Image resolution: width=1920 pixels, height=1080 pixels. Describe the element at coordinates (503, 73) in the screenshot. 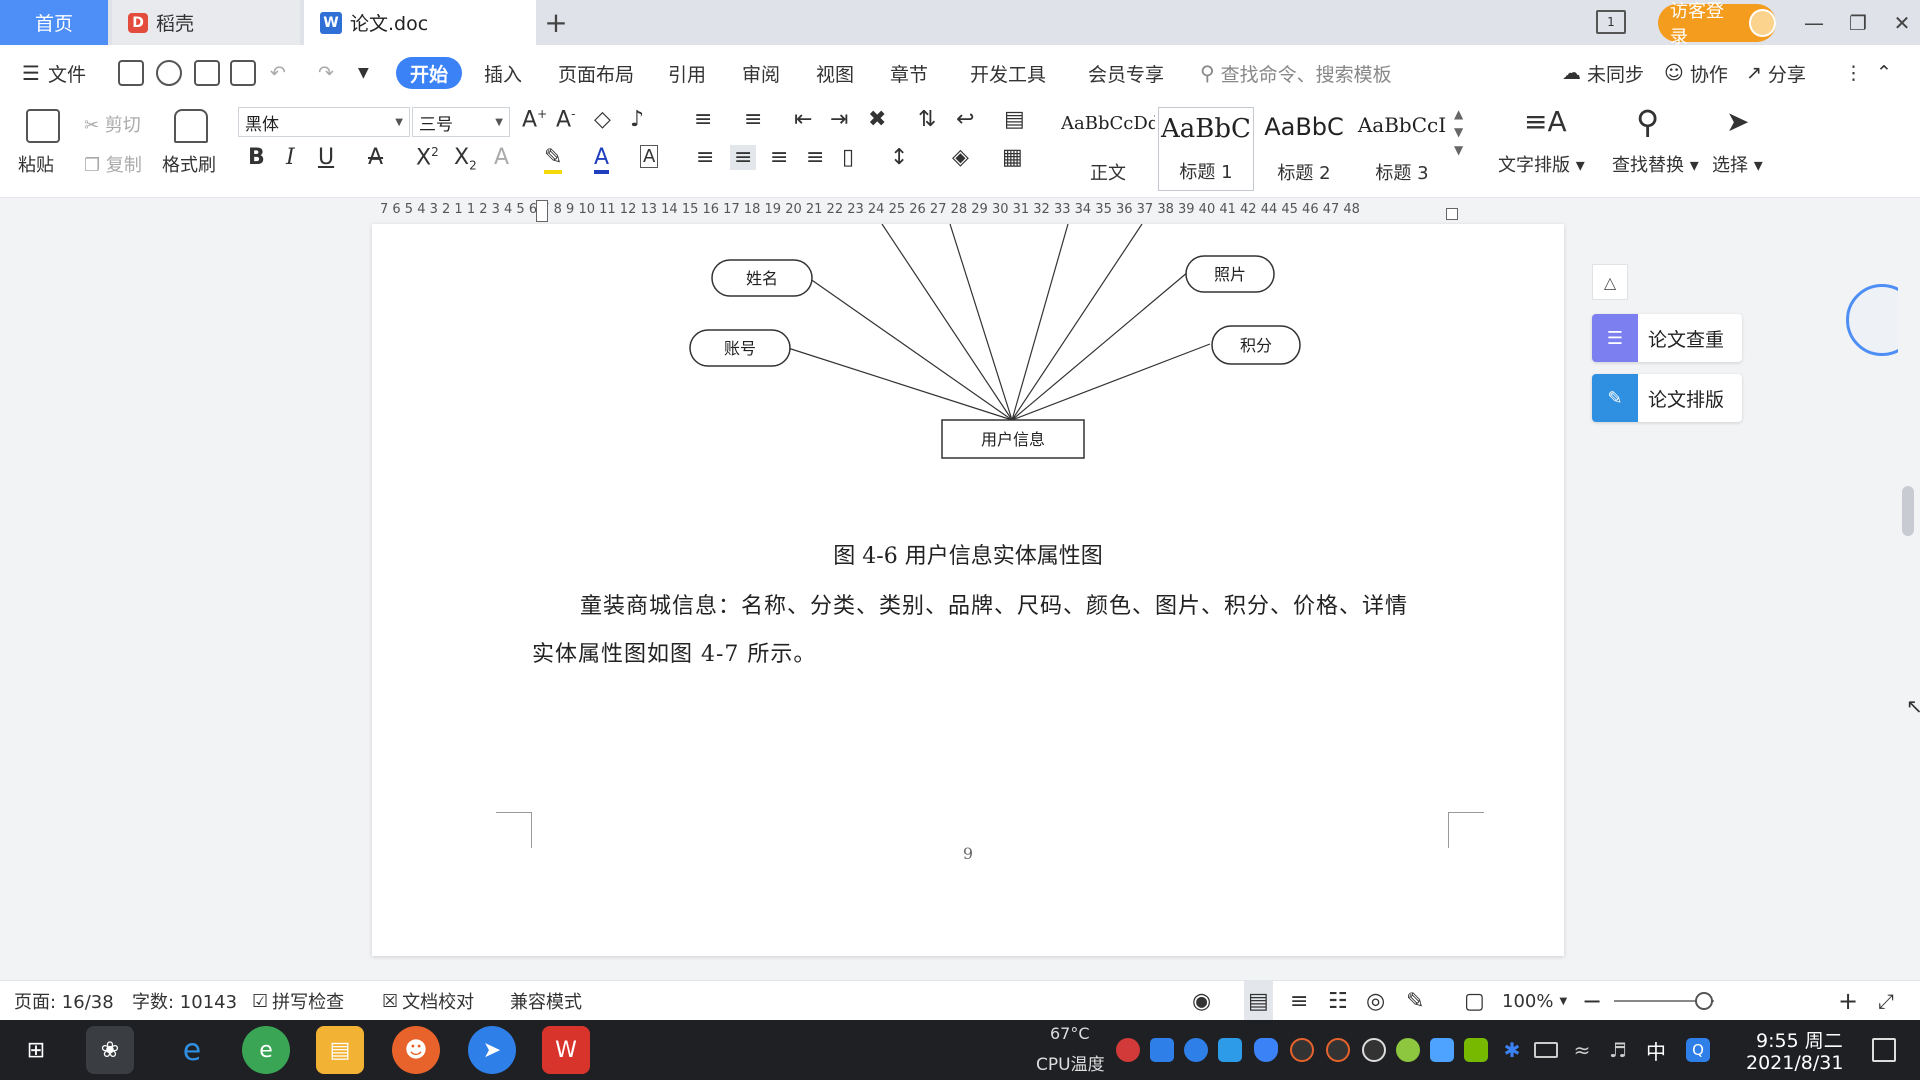

I see `tab-insert: 插入` at that location.